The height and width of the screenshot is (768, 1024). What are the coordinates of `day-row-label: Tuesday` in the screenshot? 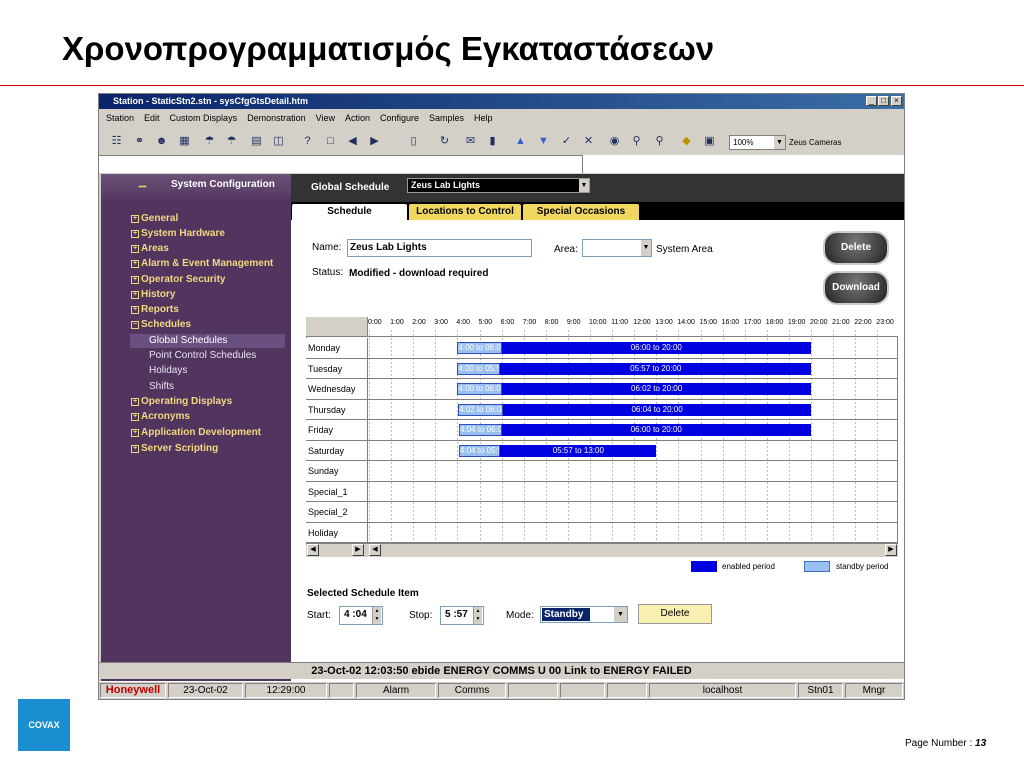 It's located at (337, 368).